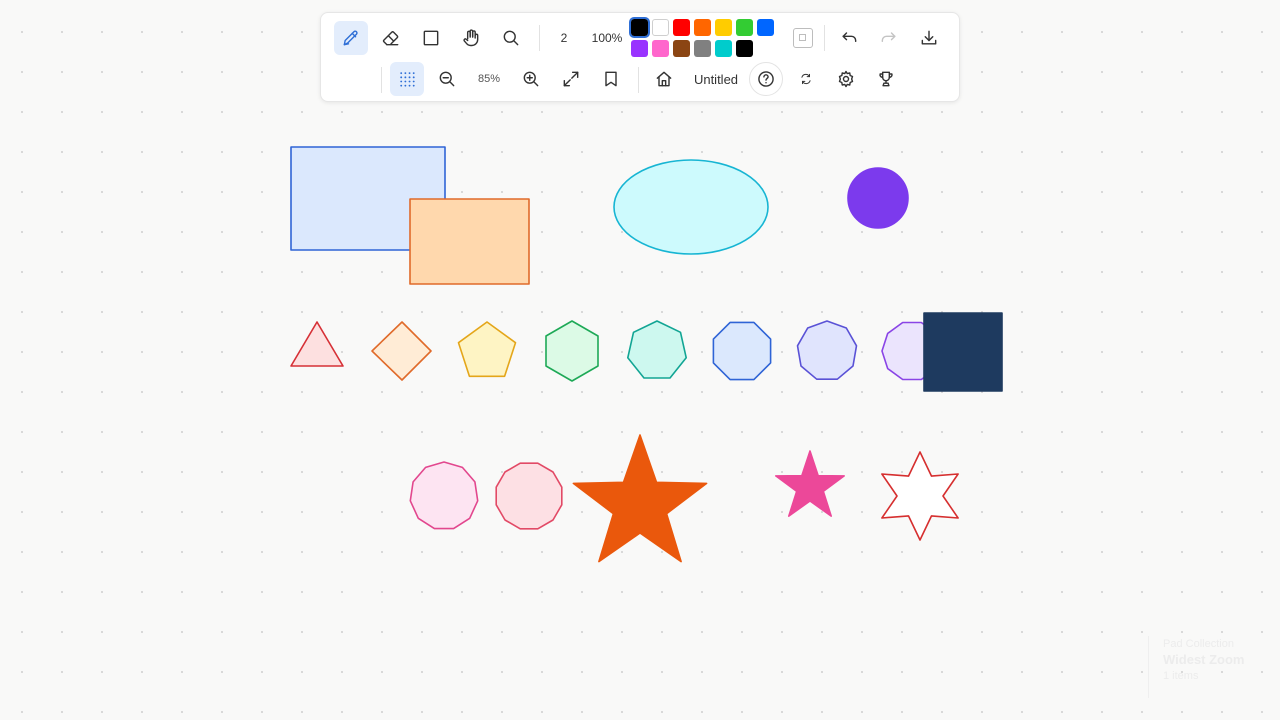 The height and width of the screenshot is (720, 1280). What do you see at coordinates (827, 350) in the screenshot?
I see `indigo-nonagon` at bounding box center [827, 350].